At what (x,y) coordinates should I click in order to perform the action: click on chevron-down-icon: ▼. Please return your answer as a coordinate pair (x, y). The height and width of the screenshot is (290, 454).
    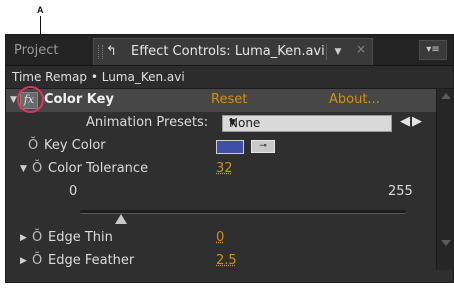
    Looking at the image, I should click on (232, 123).